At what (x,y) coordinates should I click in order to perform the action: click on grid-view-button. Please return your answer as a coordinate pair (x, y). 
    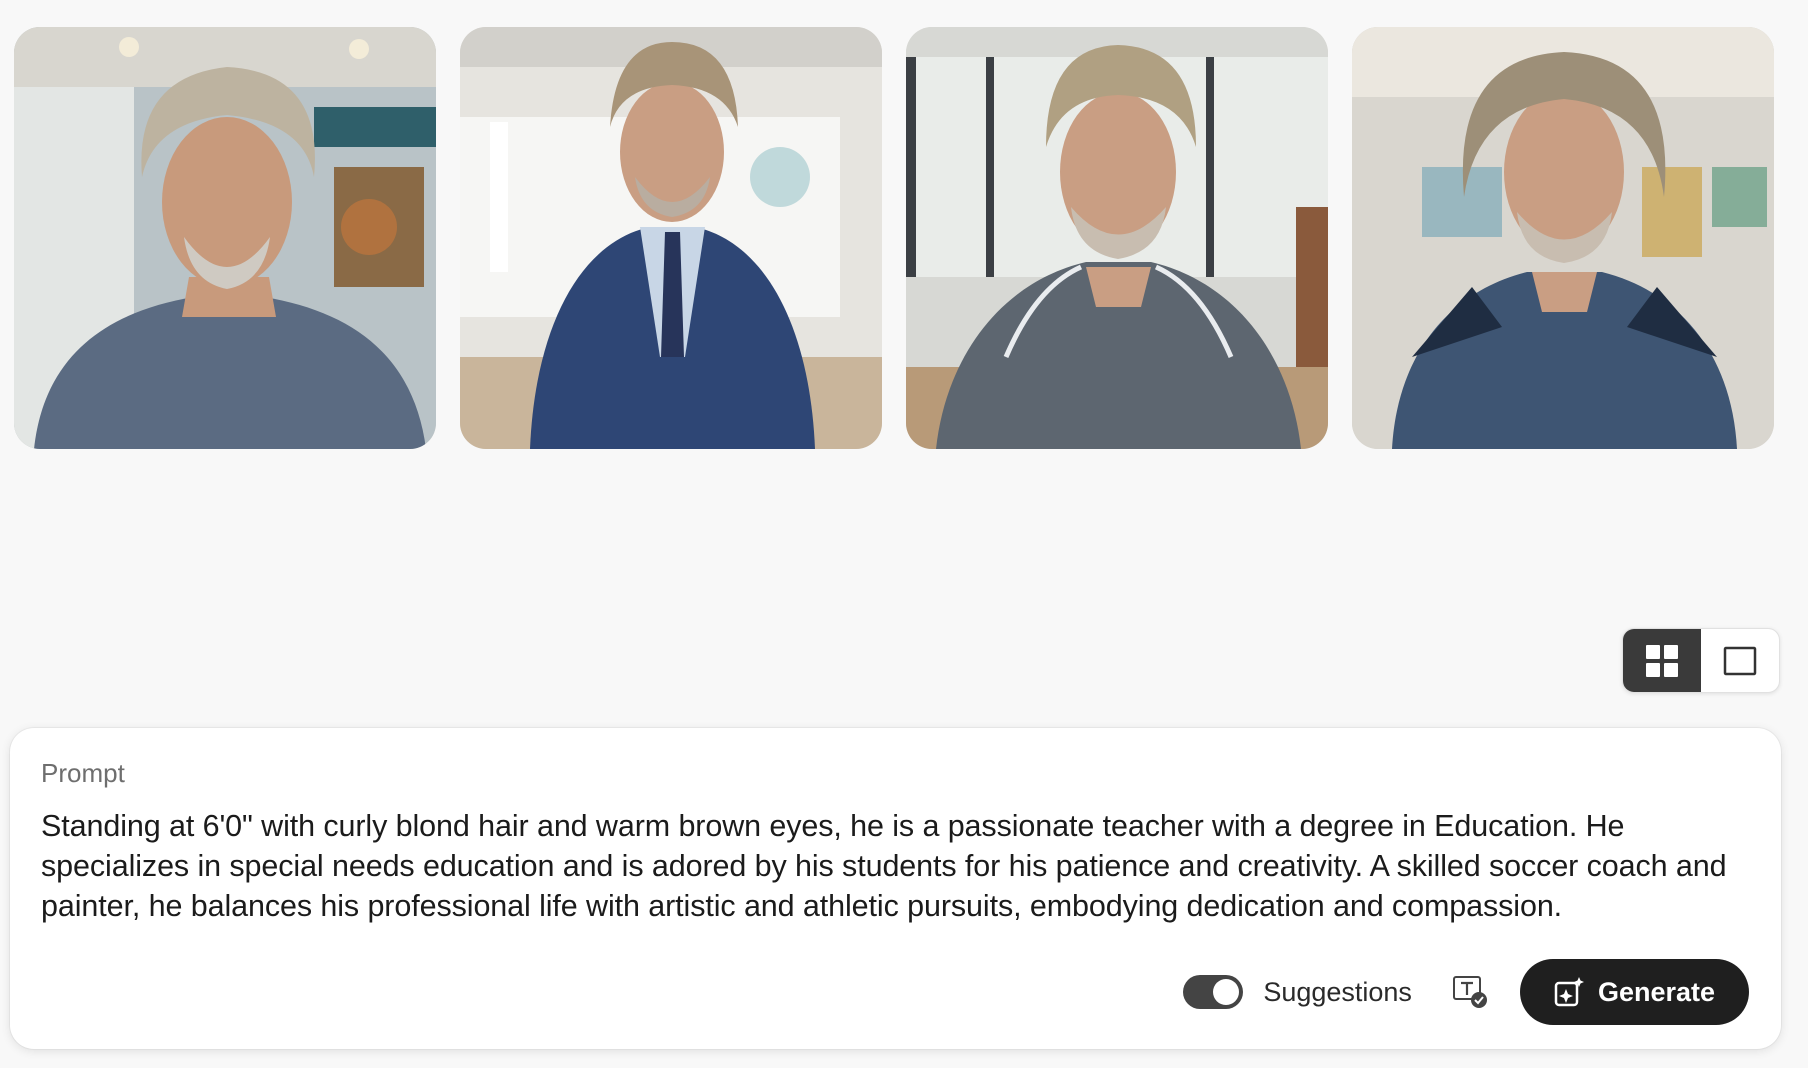
    Looking at the image, I should click on (1662, 660).